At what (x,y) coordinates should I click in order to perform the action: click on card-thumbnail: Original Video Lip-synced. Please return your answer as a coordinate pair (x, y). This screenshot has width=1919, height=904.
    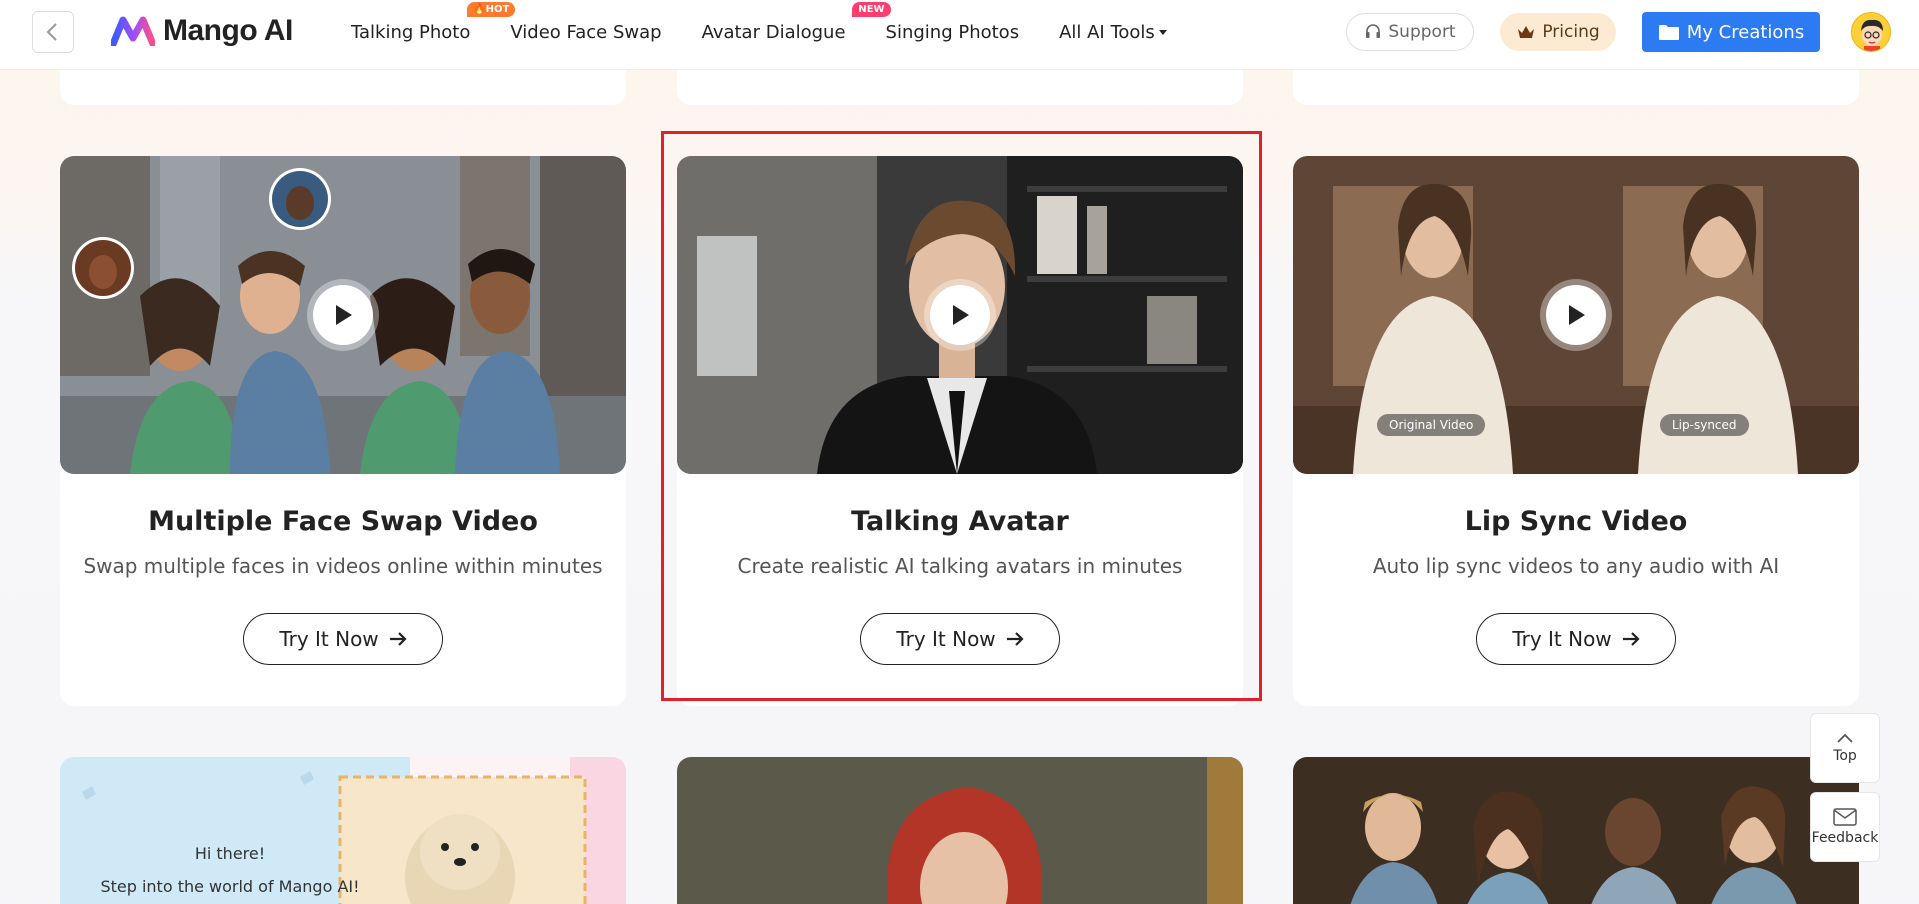
    Looking at the image, I should click on (1576, 315).